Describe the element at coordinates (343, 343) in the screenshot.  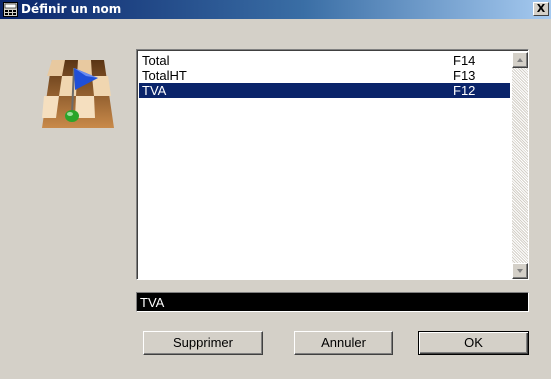
I see `cancel-button: Annuler` at that location.